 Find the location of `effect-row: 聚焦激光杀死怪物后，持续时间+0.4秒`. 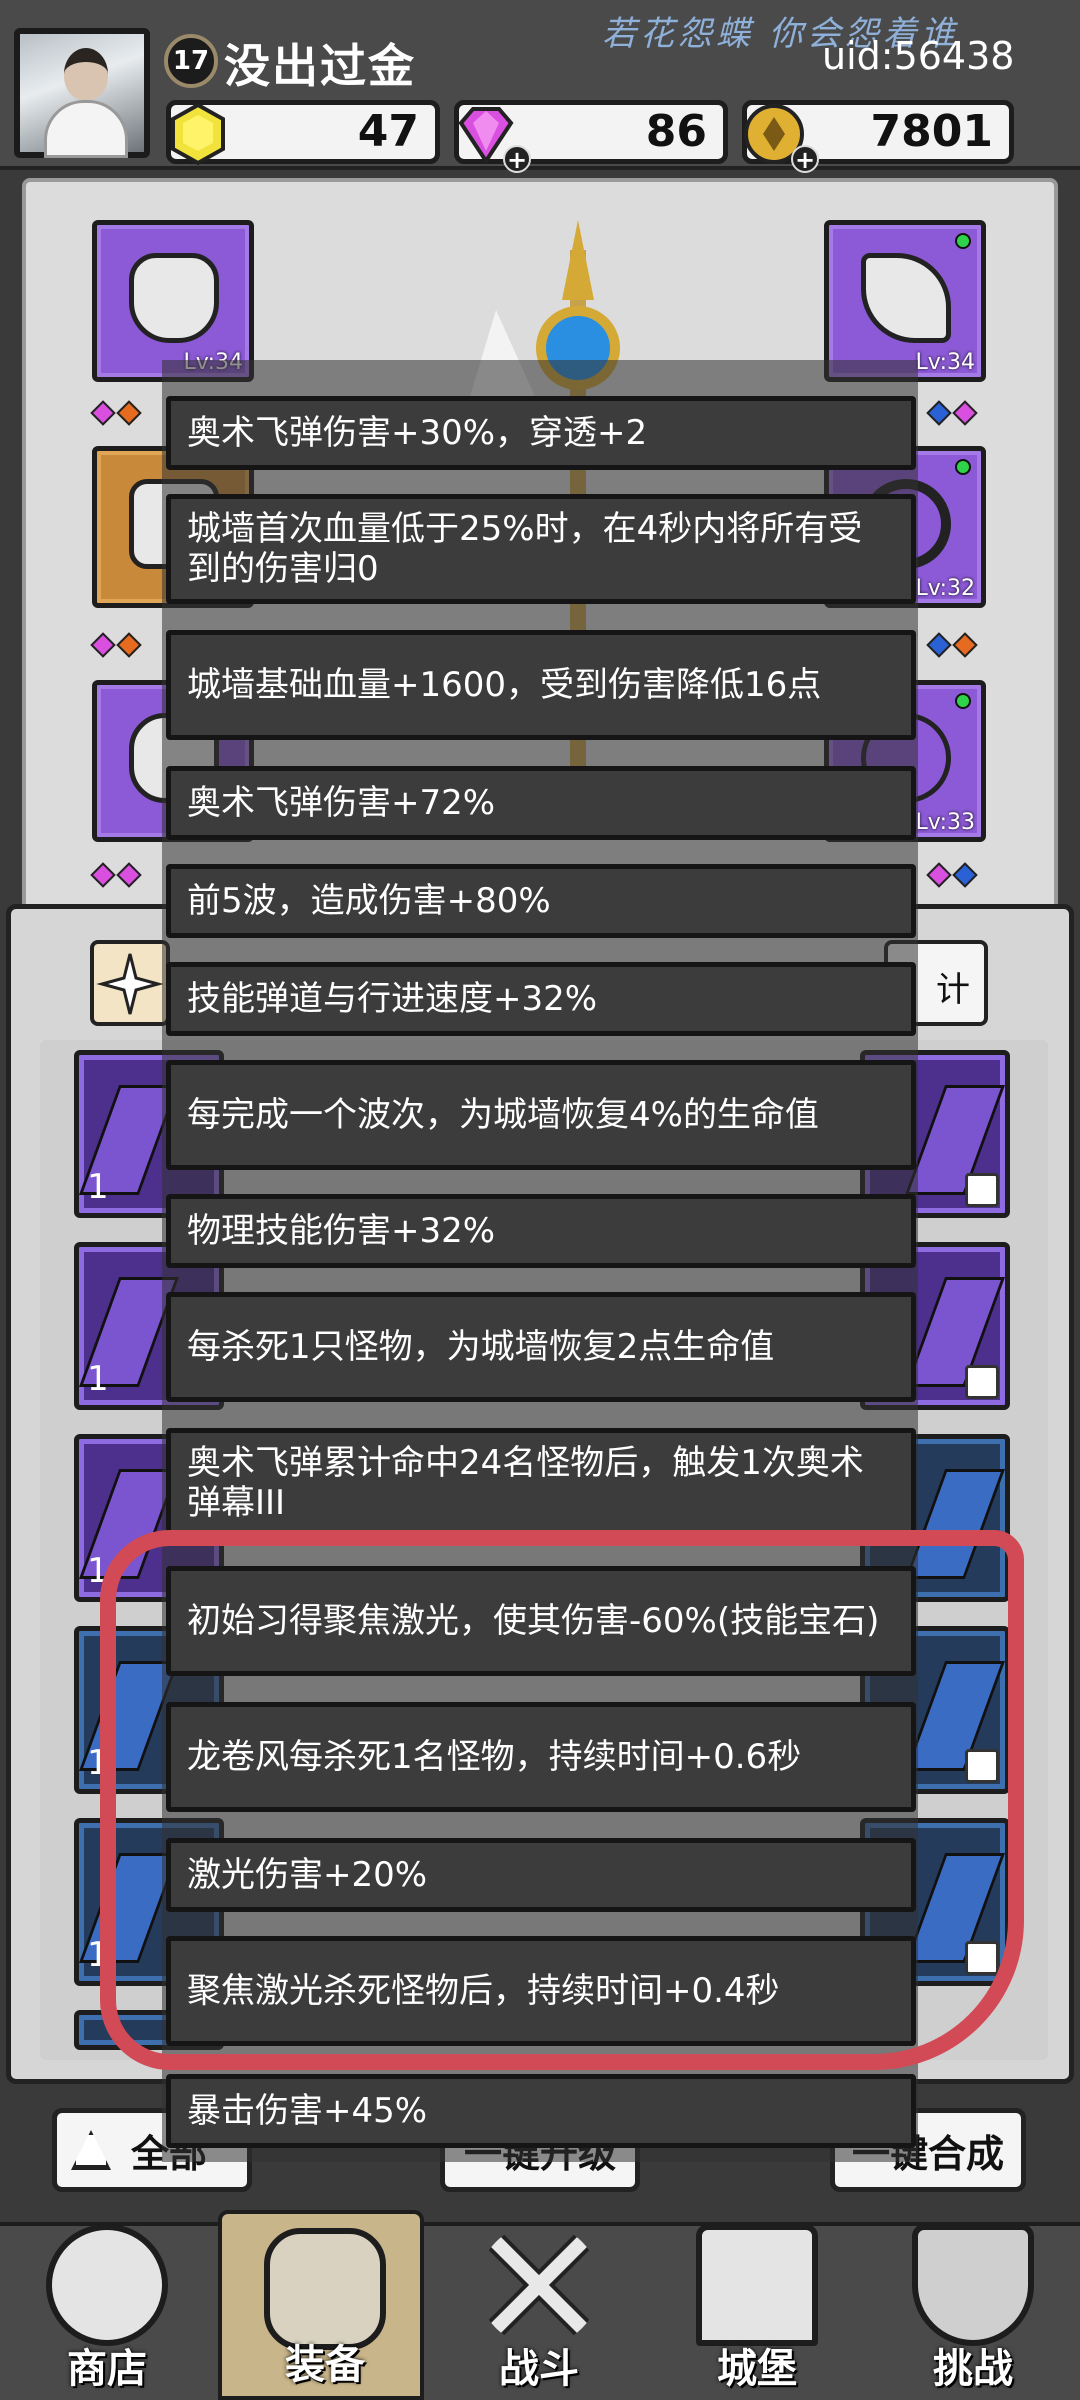

effect-row: 聚焦激光杀死怪物后，持续时间+0.4秒 is located at coordinates (541, 1991).